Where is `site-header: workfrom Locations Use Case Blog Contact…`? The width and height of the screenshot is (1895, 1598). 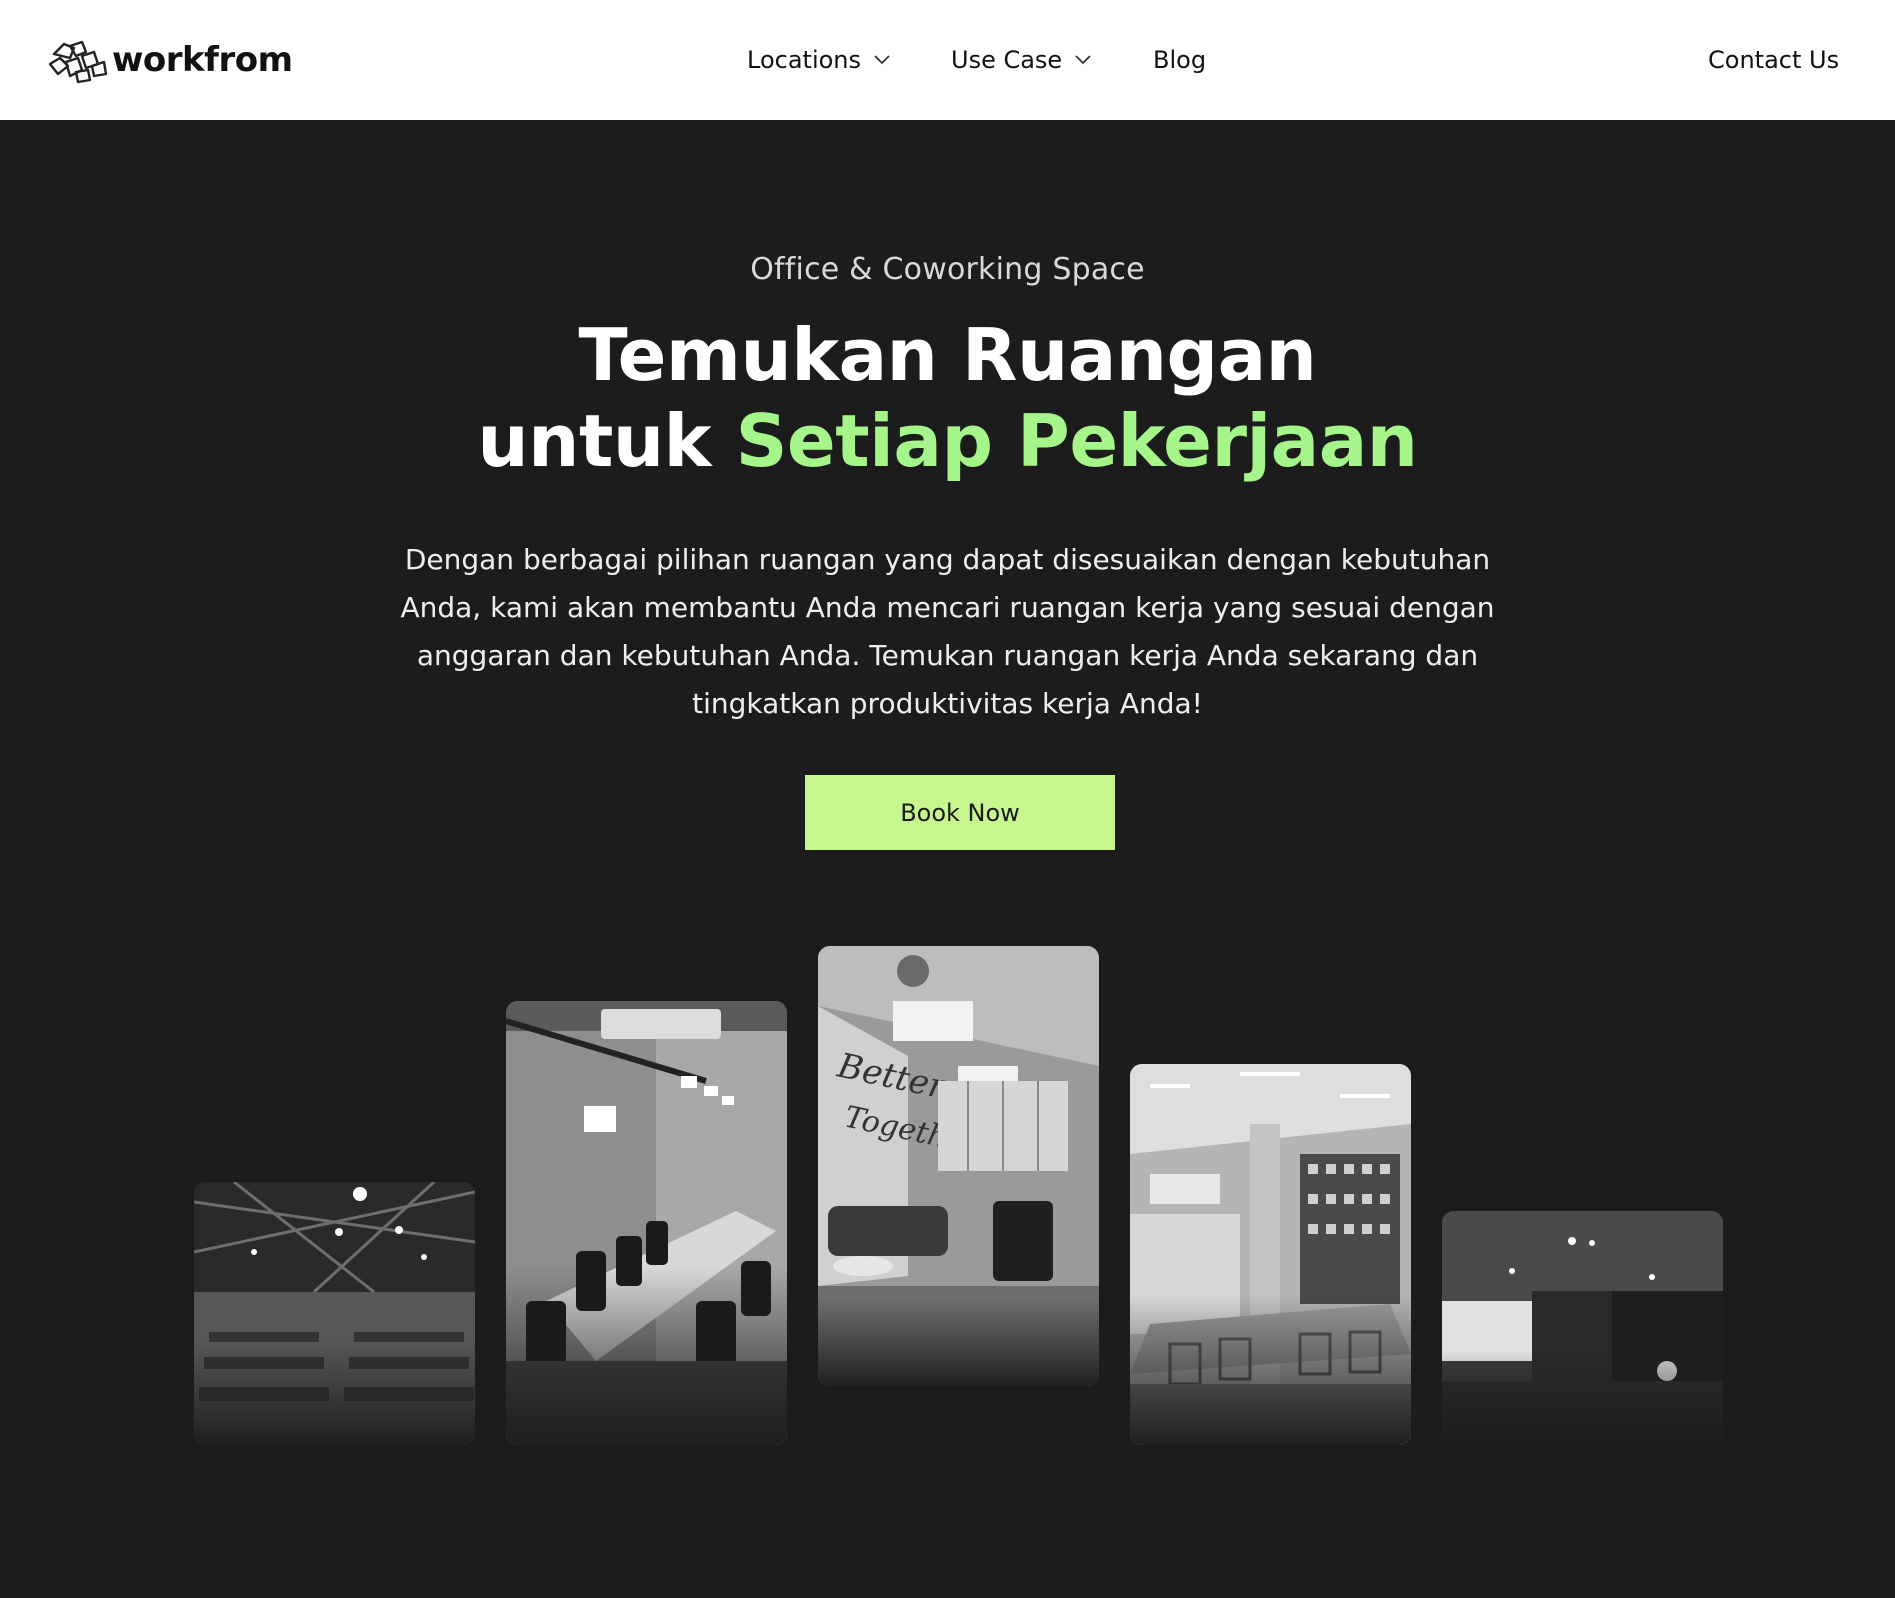 site-header: workfrom Locations Use Case Blog Contact… is located at coordinates (947, 60).